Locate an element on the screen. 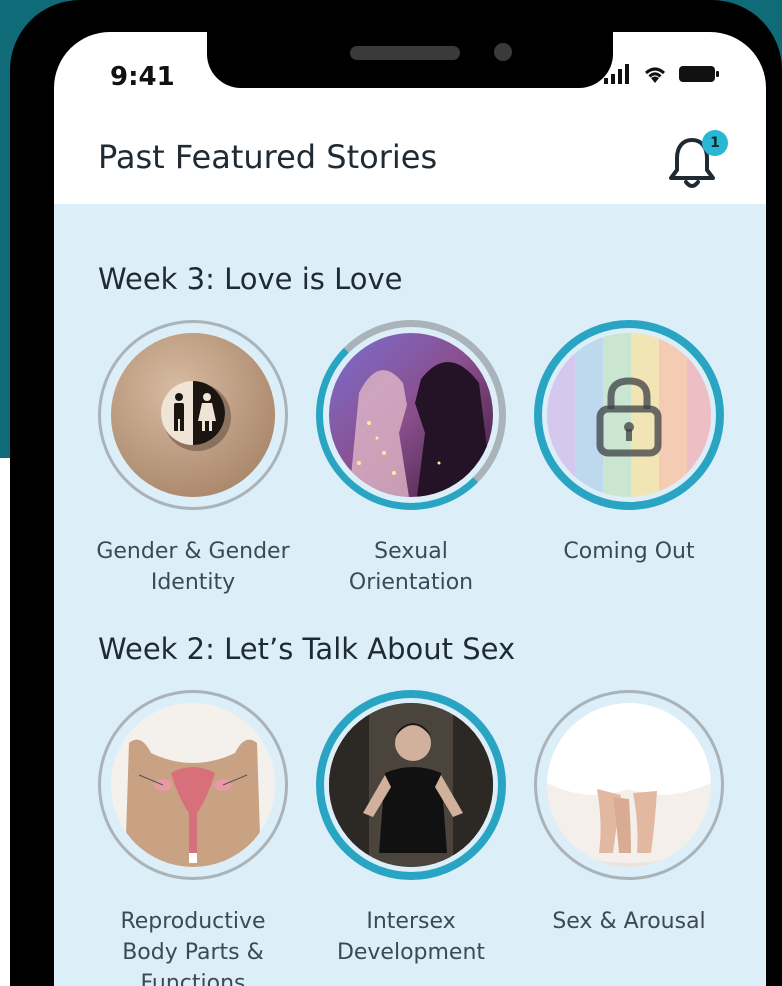 The height and width of the screenshot is (986, 782). story-image-reproductive is located at coordinates (193, 785).